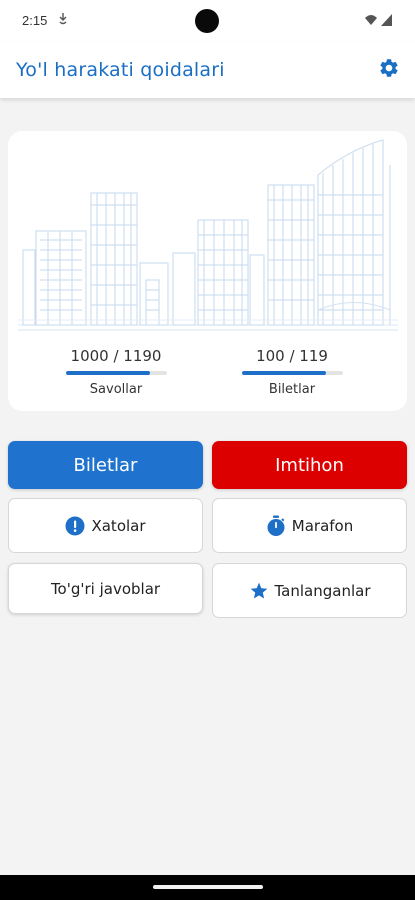 The height and width of the screenshot is (900, 415). Describe the element at coordinates (120, 70) in the screenshot. I see `app-title: Yo'l harakati qoidalari` at that location.